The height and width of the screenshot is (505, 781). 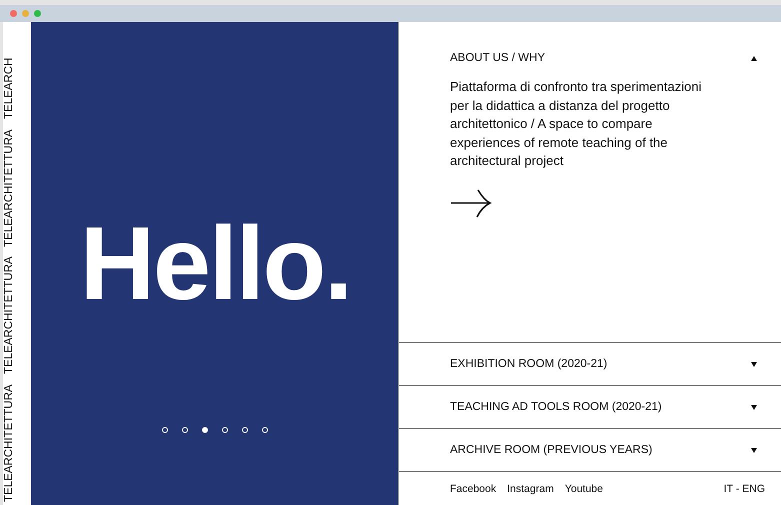 I want to click on accordion-row: ARCHIVE ROOM (PREVIOUS YEARS), so click(x=590, y=450).